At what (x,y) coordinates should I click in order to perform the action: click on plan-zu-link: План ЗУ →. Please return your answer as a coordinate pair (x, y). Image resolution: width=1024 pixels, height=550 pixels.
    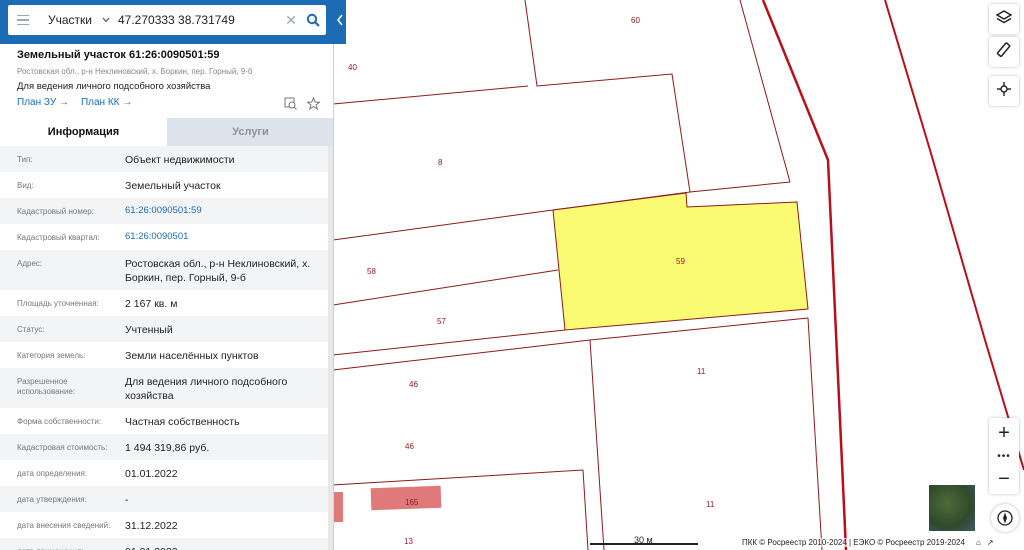
    Looking at the image, I should click on (43, 102).